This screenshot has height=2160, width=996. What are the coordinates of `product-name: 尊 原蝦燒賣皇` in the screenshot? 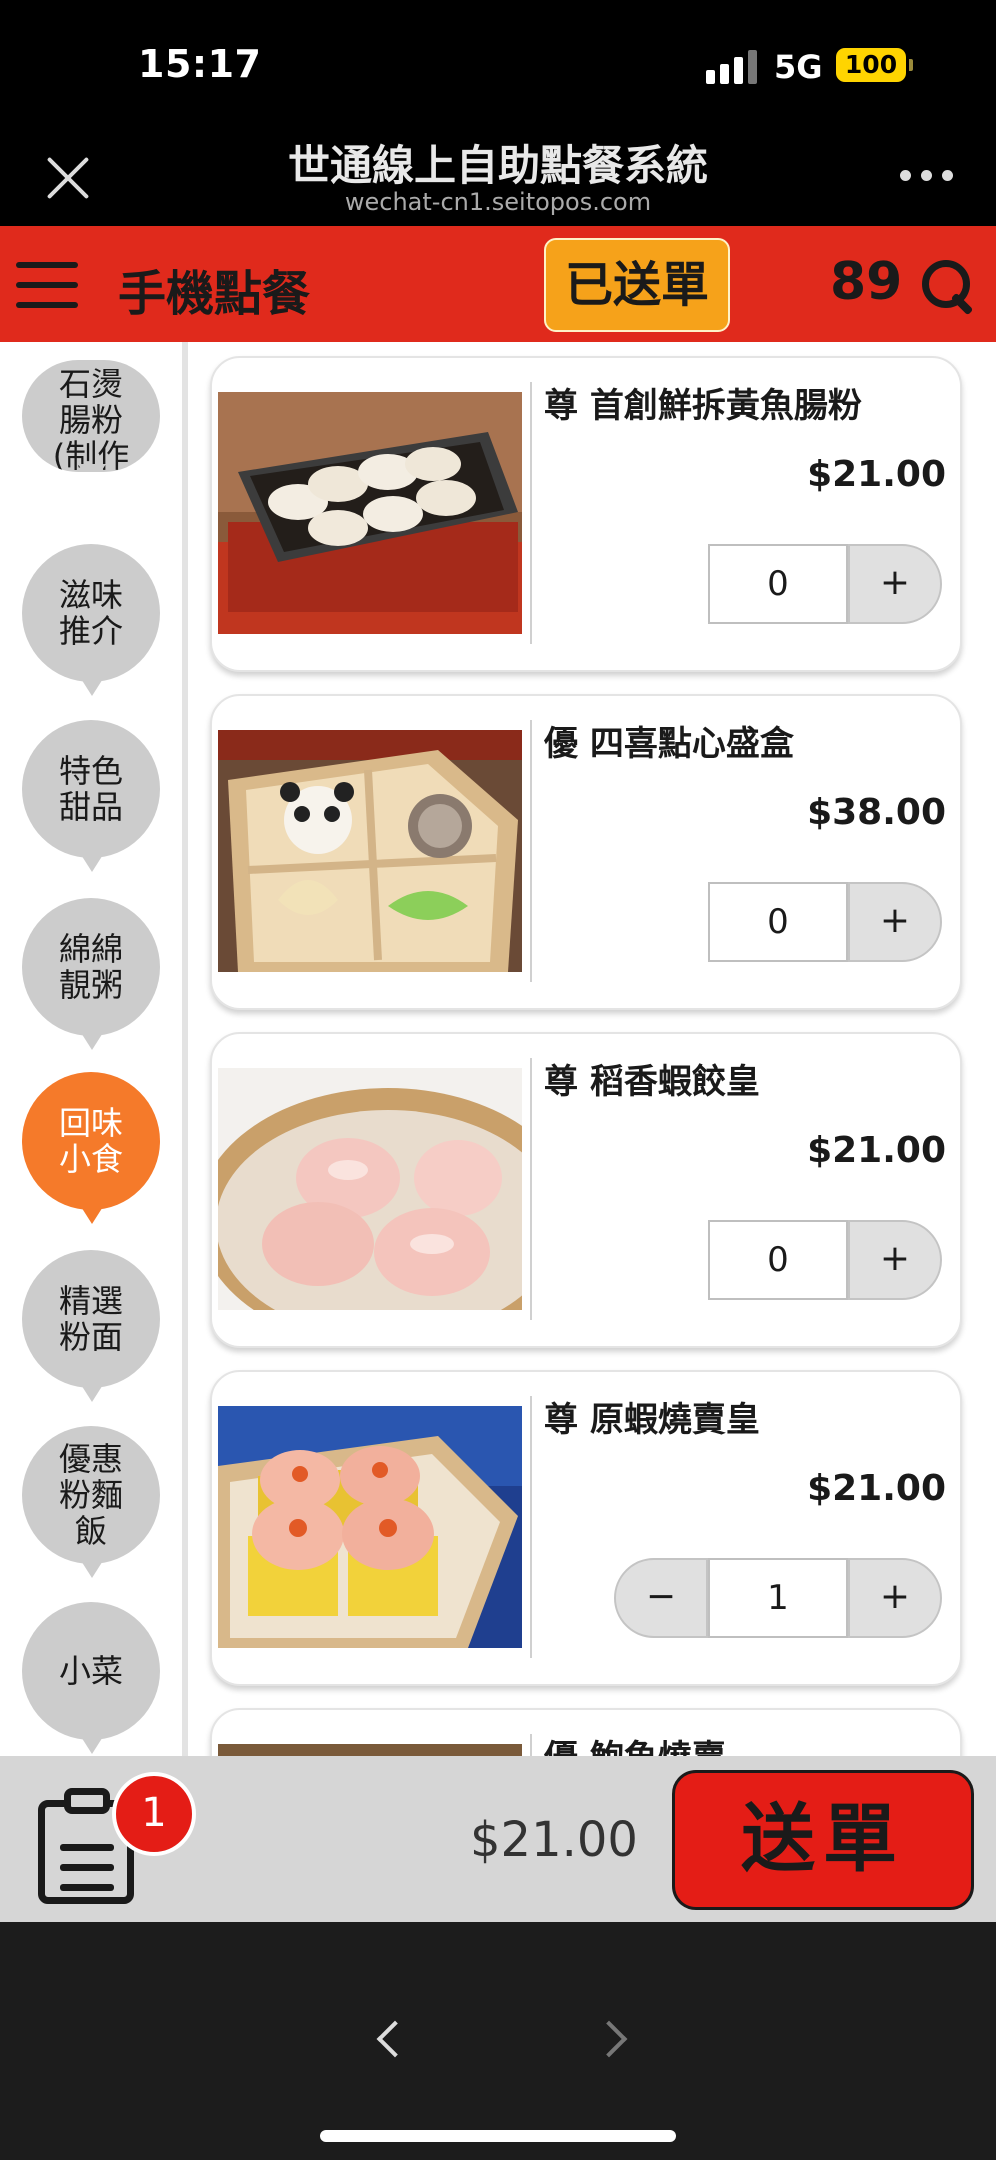 It's located at (652, 1420).